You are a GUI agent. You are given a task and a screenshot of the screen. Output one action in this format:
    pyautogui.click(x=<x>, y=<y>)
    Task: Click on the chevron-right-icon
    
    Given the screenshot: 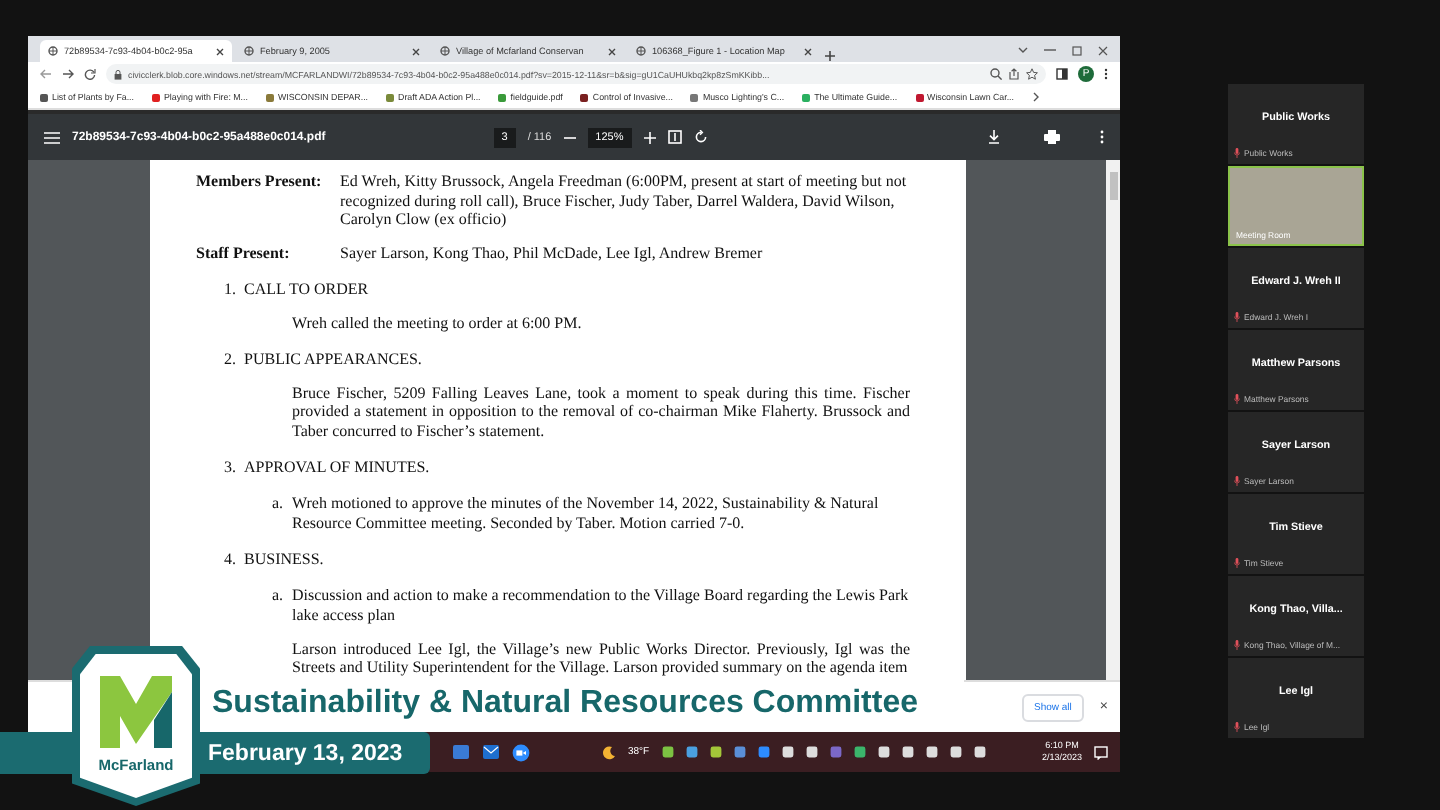 What is the action you would take?
    pyautogui.click(x=1035, y=97)
    